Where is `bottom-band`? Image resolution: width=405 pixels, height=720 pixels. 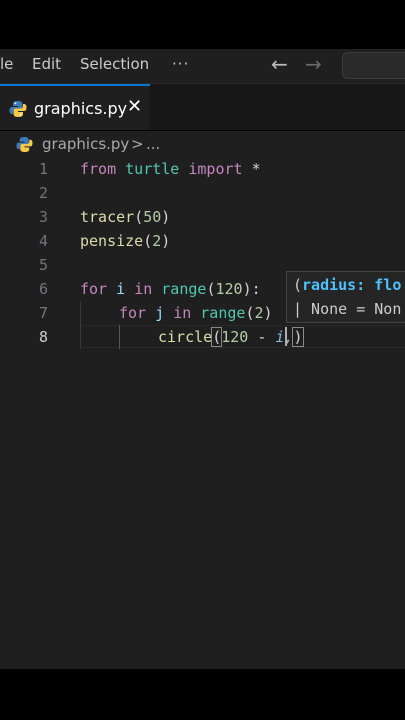 bottom-band is located at coordinates (202, 694).